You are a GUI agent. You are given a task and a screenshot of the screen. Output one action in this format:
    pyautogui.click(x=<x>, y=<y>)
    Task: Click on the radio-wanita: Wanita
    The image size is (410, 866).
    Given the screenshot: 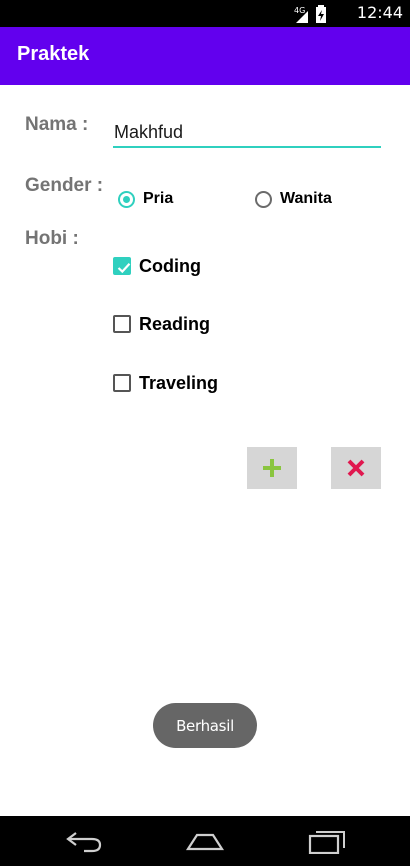 What is the action you would take?
    pyautogui.click(x=293, y=199)
    